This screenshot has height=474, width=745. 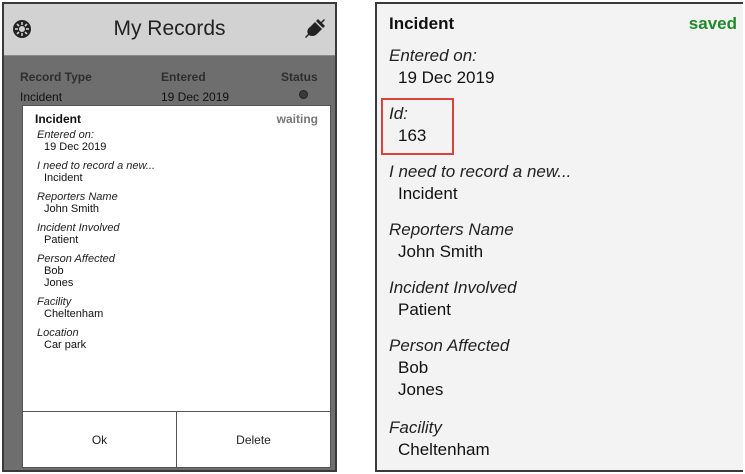 I want to click on dialog-buttons: Ok Delete, so click(x=176, y=439).